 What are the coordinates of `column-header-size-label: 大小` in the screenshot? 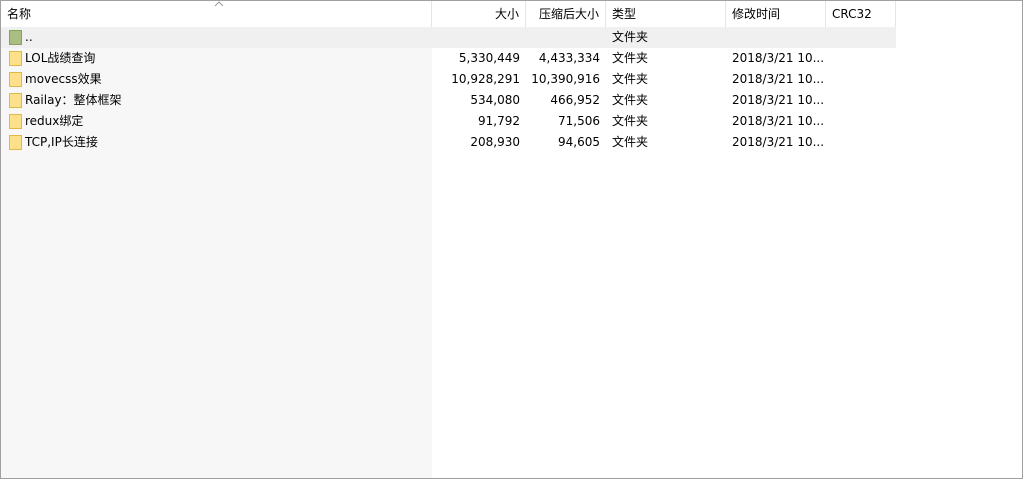 It's located at (506, 14).